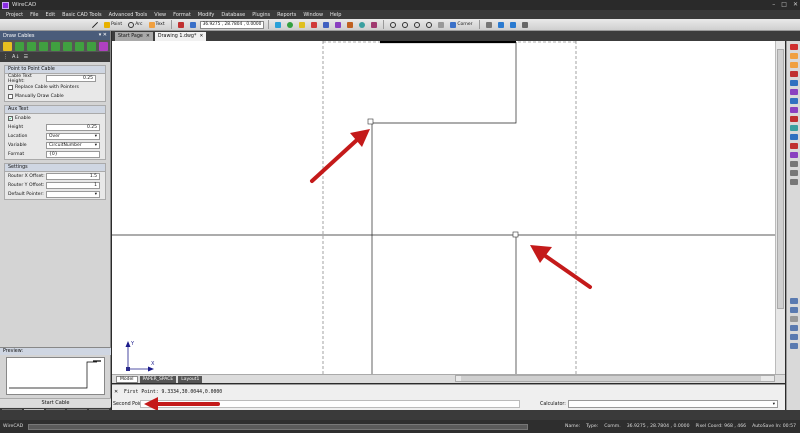  Describe the element at coordinates (19, 46) in the screenshot. I see `cable-draw-icon` at that location.